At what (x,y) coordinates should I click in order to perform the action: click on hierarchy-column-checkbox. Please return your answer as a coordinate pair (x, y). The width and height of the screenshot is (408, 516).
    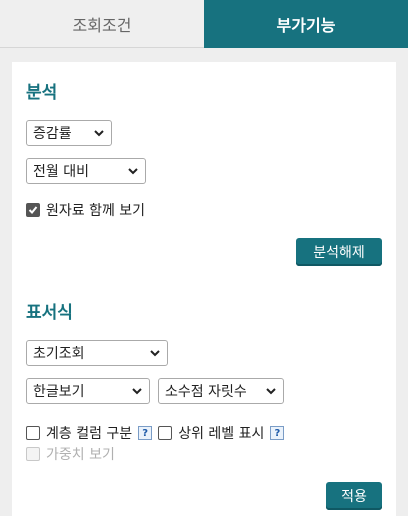
    Looking at the image, I should click on (33, 433).